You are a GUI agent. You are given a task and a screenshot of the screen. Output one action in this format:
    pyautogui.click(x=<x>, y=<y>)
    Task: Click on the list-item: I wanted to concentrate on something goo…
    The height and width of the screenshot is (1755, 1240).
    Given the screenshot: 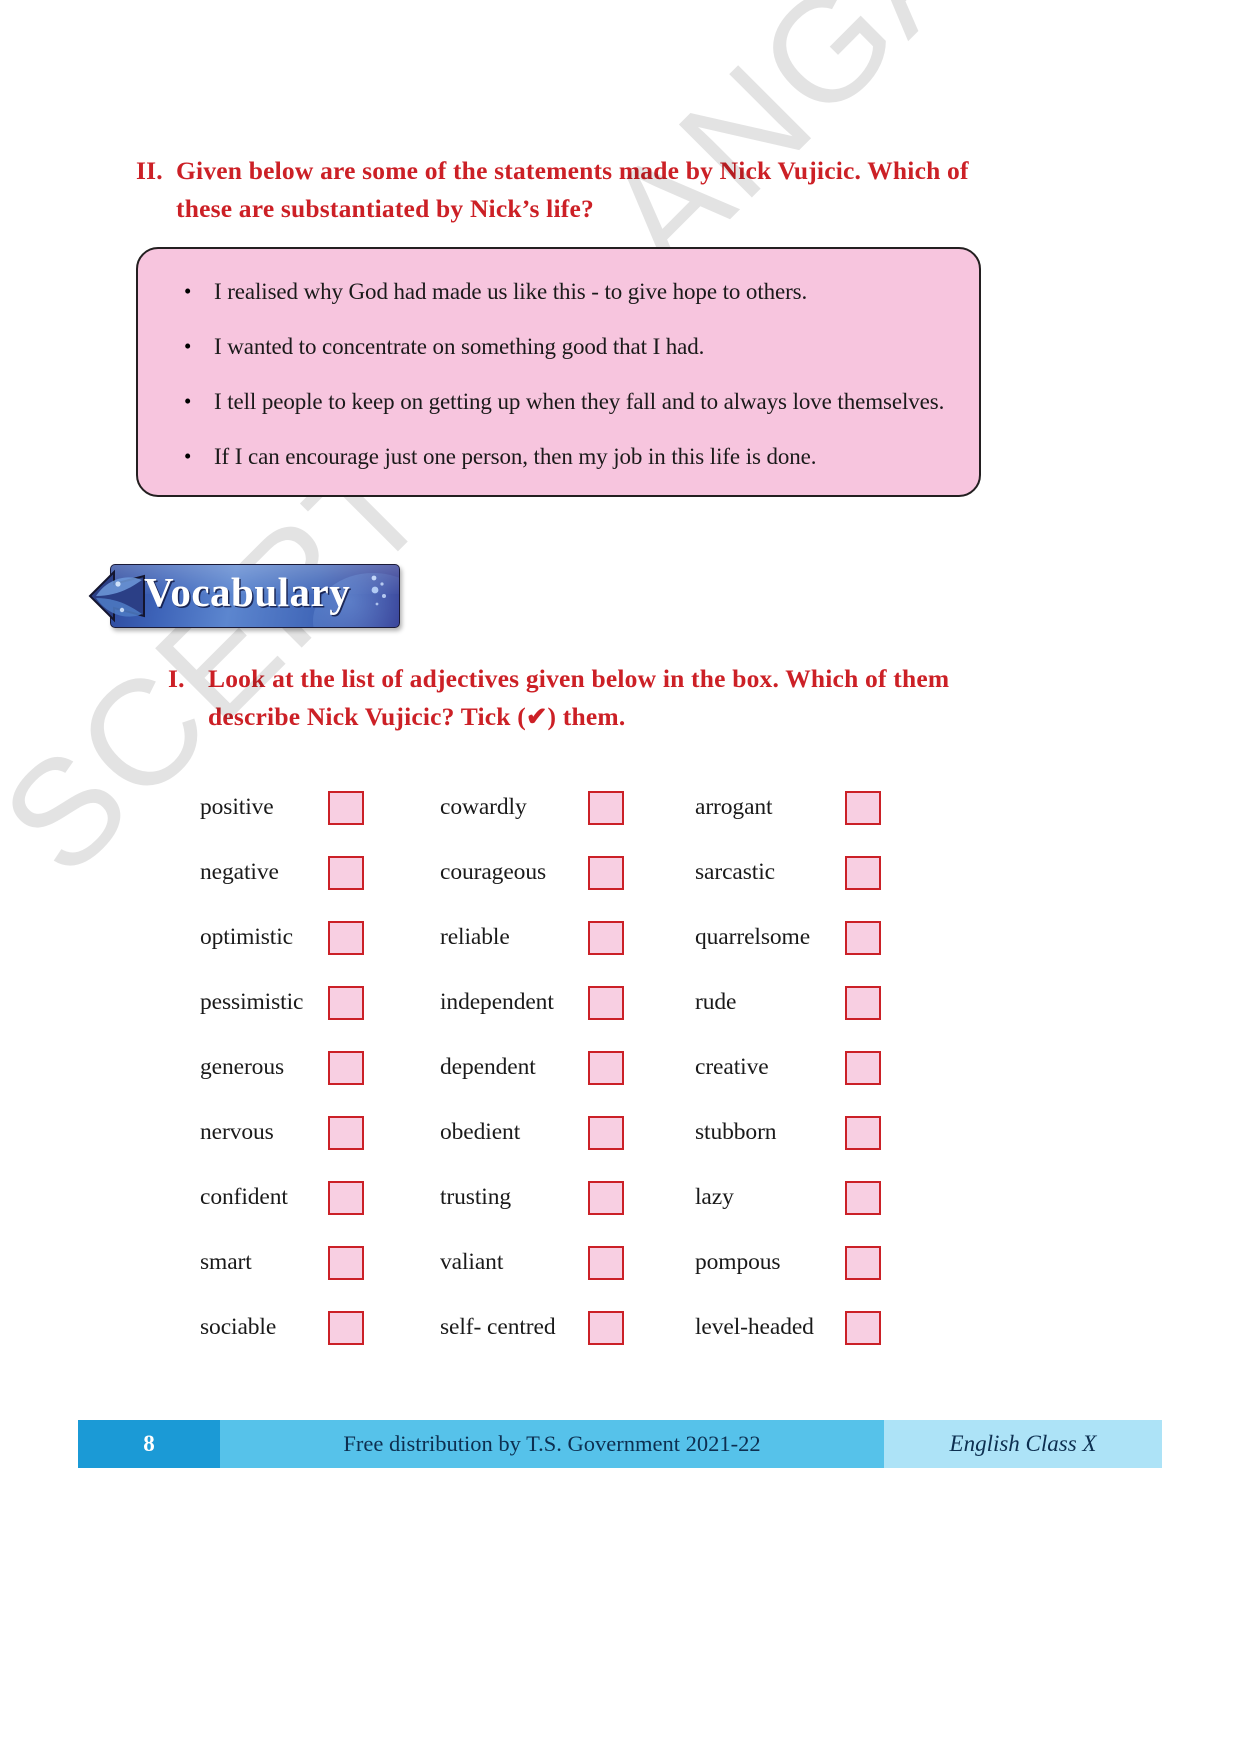 What is the action you would take?
    pyautogui.click(x=562, y=346)
    